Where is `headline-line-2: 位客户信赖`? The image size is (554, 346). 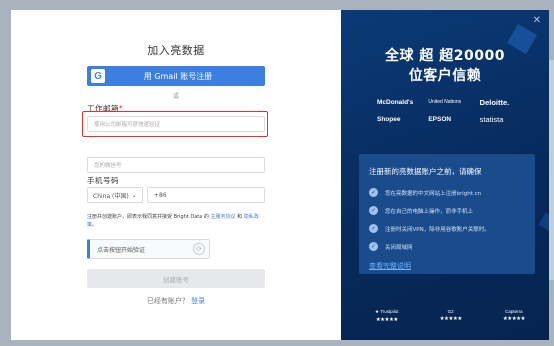 headline-line-2: 位客户信赖 is located at coordinates (445, 76).